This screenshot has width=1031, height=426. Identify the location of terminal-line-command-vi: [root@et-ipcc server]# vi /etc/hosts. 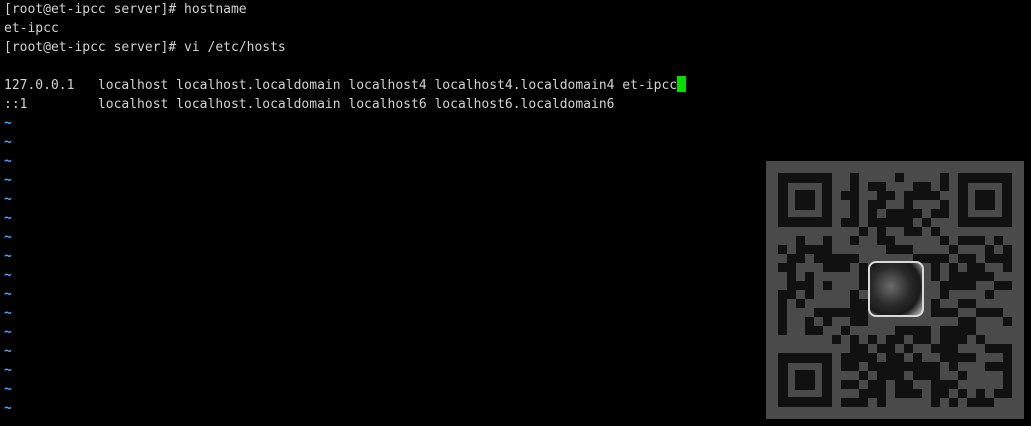
(145, 47).